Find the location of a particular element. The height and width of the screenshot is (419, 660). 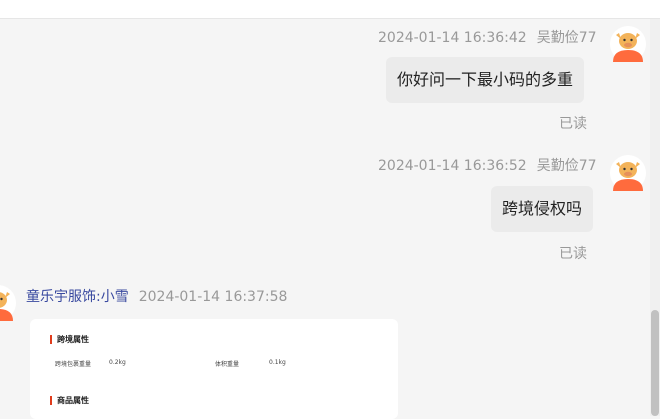

attr-value: 0.2kg is located at coordinates (117, 362).